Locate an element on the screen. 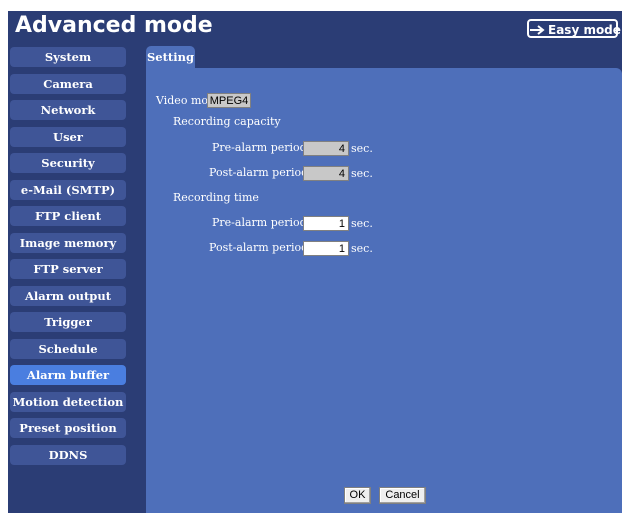  sidebar-item-ftp-server: FTP server is located at coordinates (68, 269).